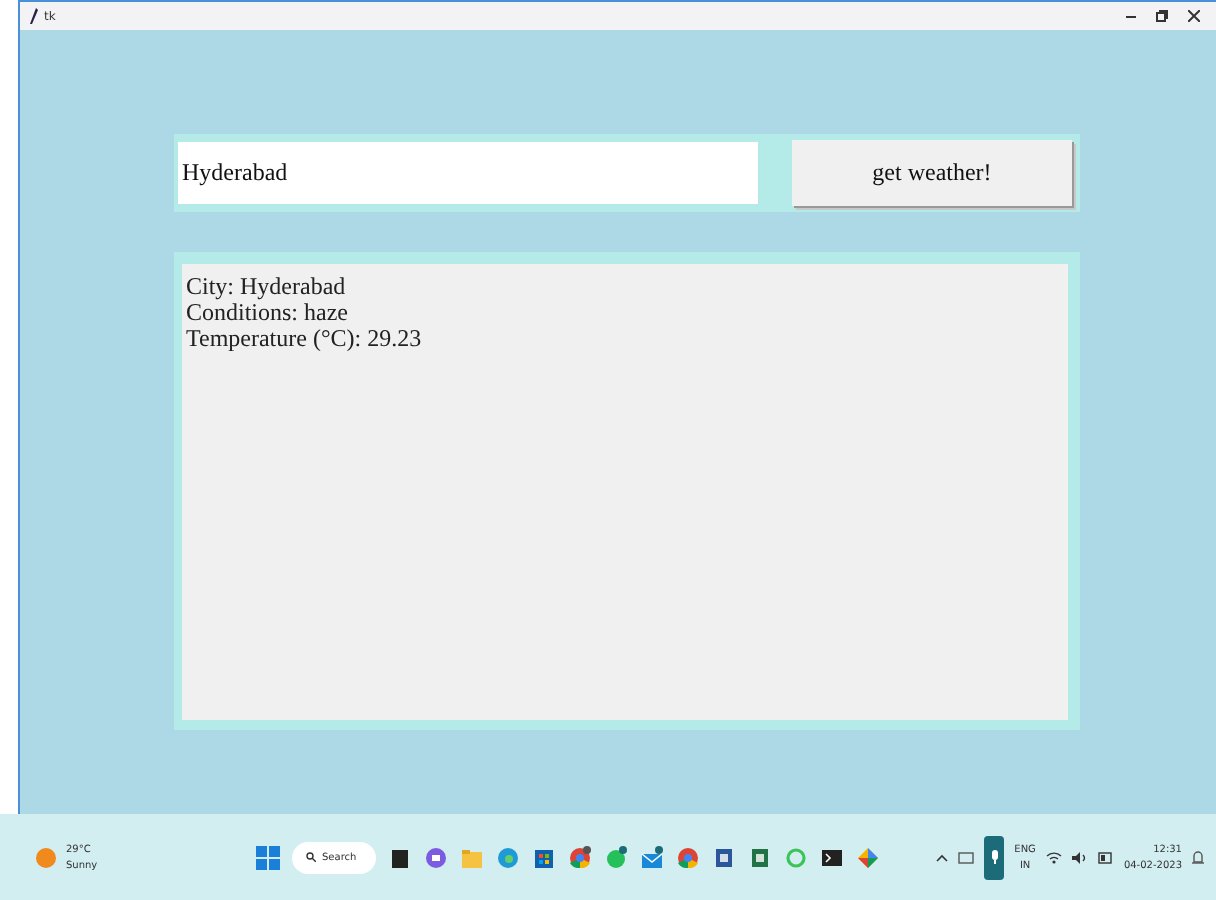 Image resolution: width=1216 pixels, height=900 pixels. I want to click on store-icon, so click(544, 857).